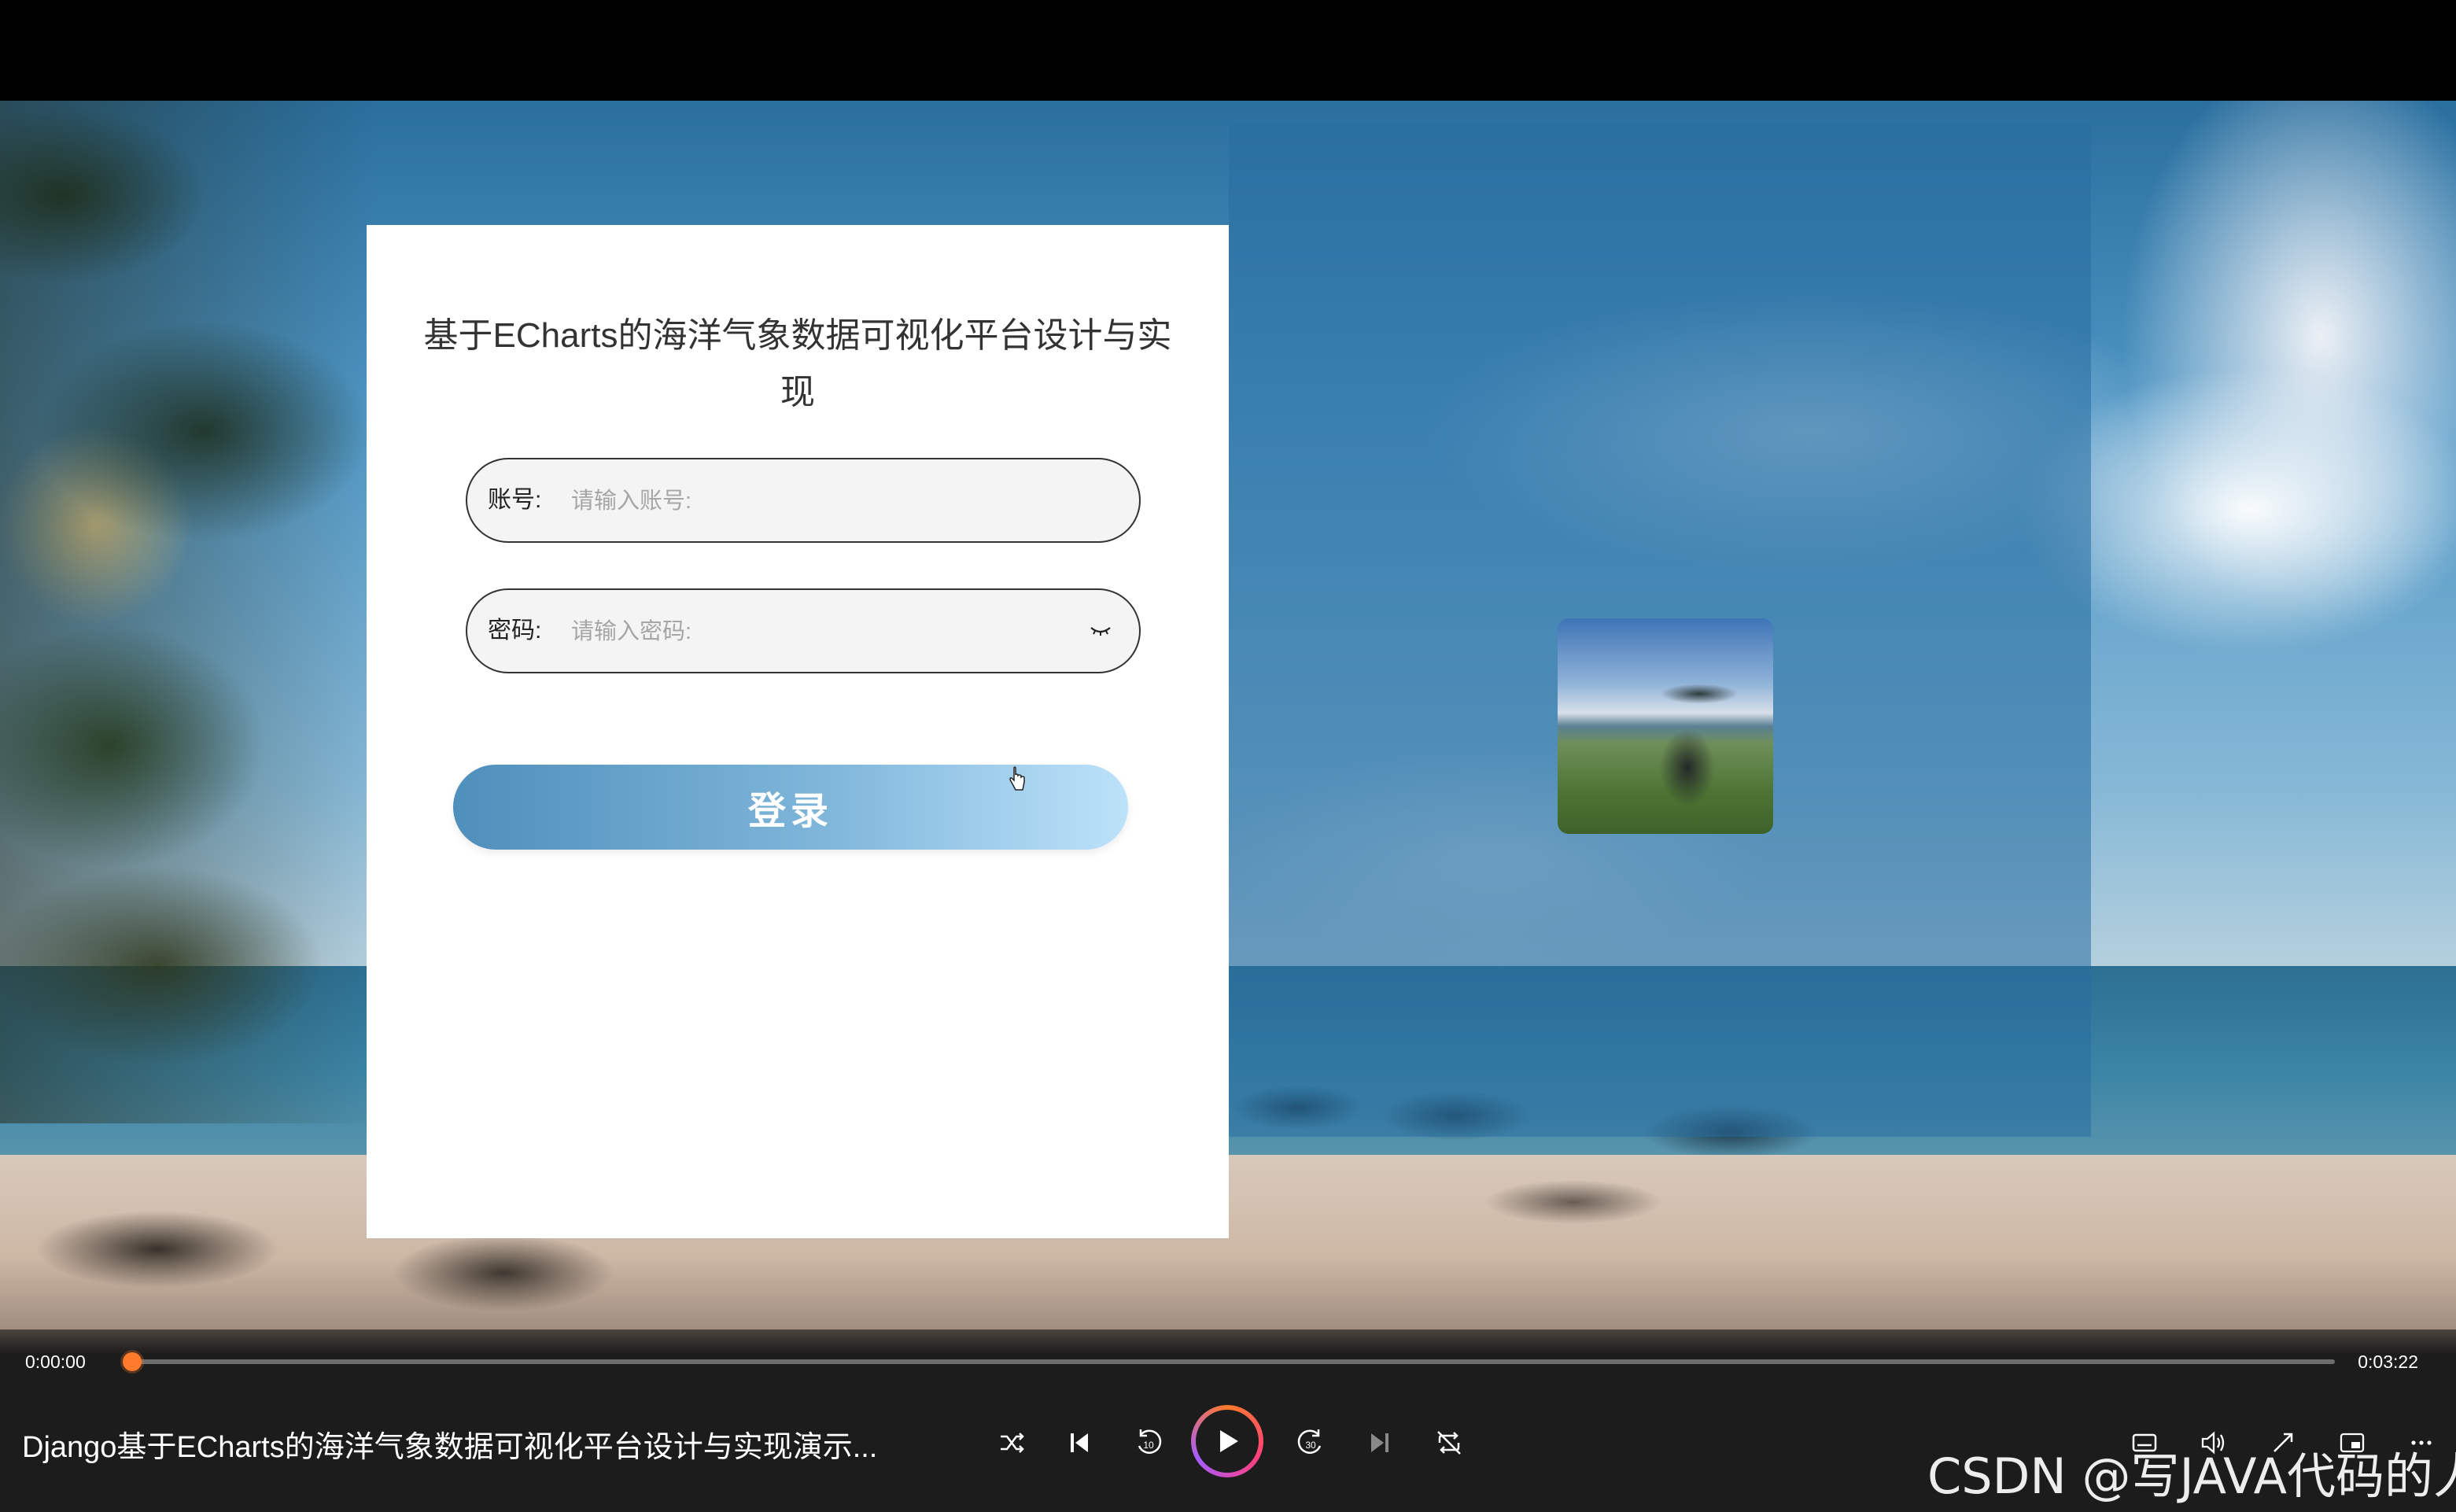  Describe the element at coordinates (1148, 1445) in the screenshot. I see `svg-text: 10` at that location.